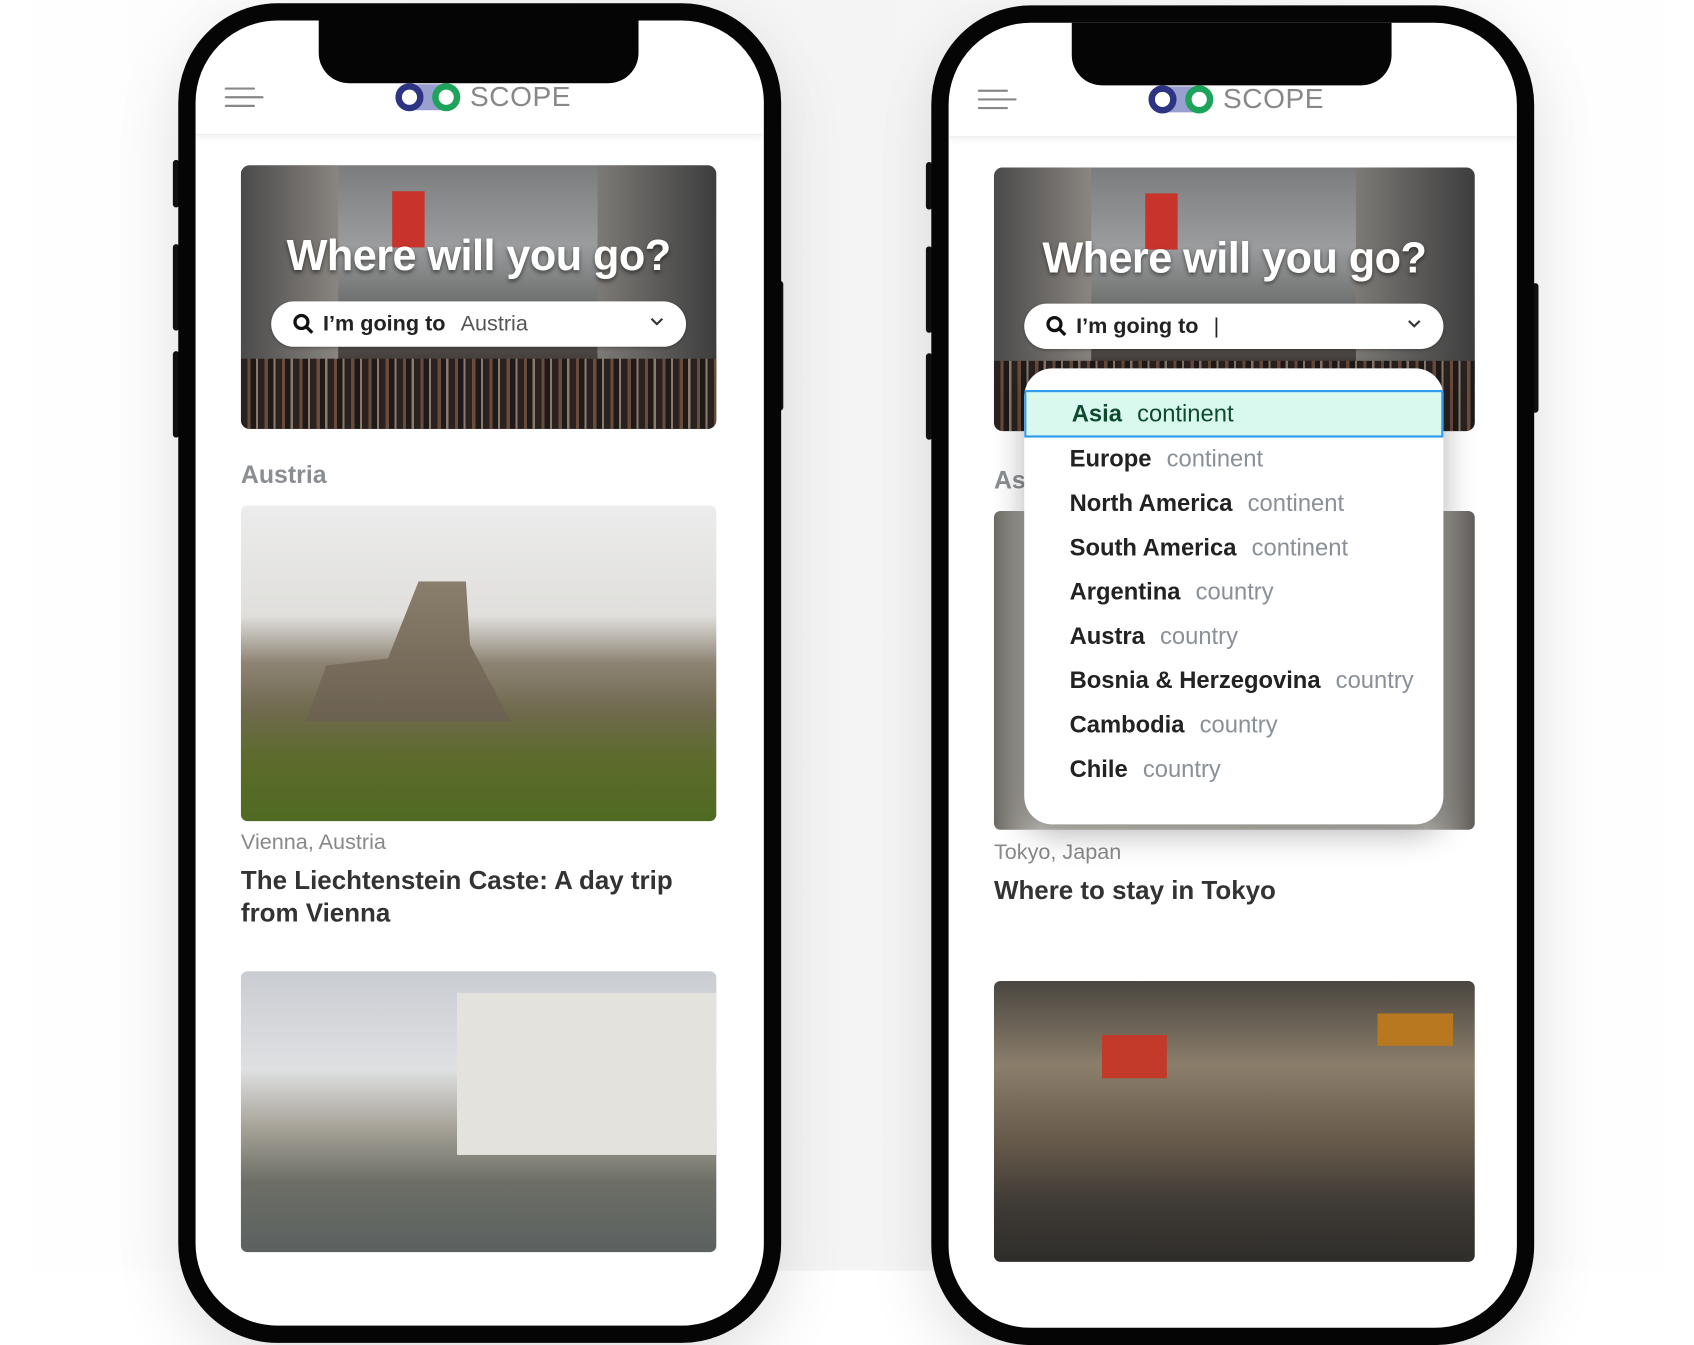  What do you see at coordinates (1217, 326) in the screenshot?
I see `search-input-cursor: |` at bounding box center [1217, 326].